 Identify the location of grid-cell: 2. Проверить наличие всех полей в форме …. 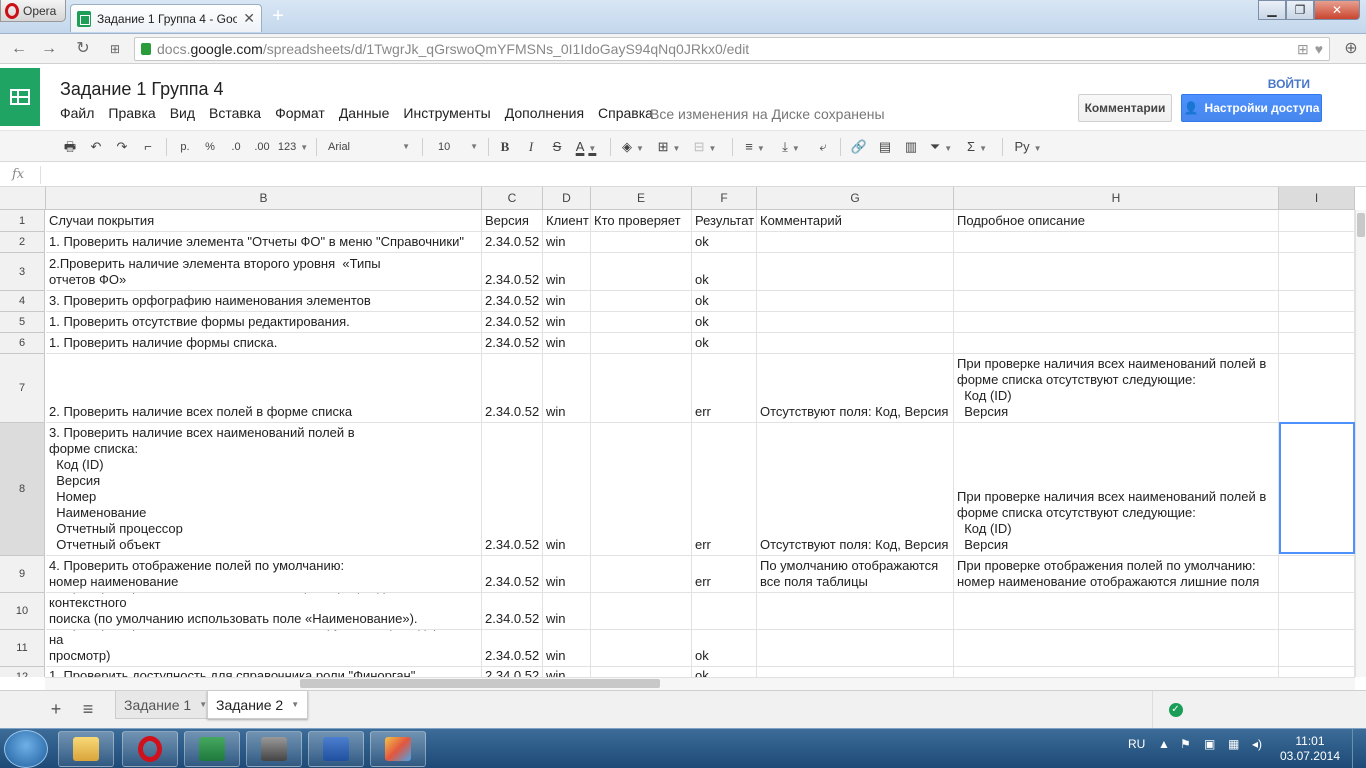
(264, 388).